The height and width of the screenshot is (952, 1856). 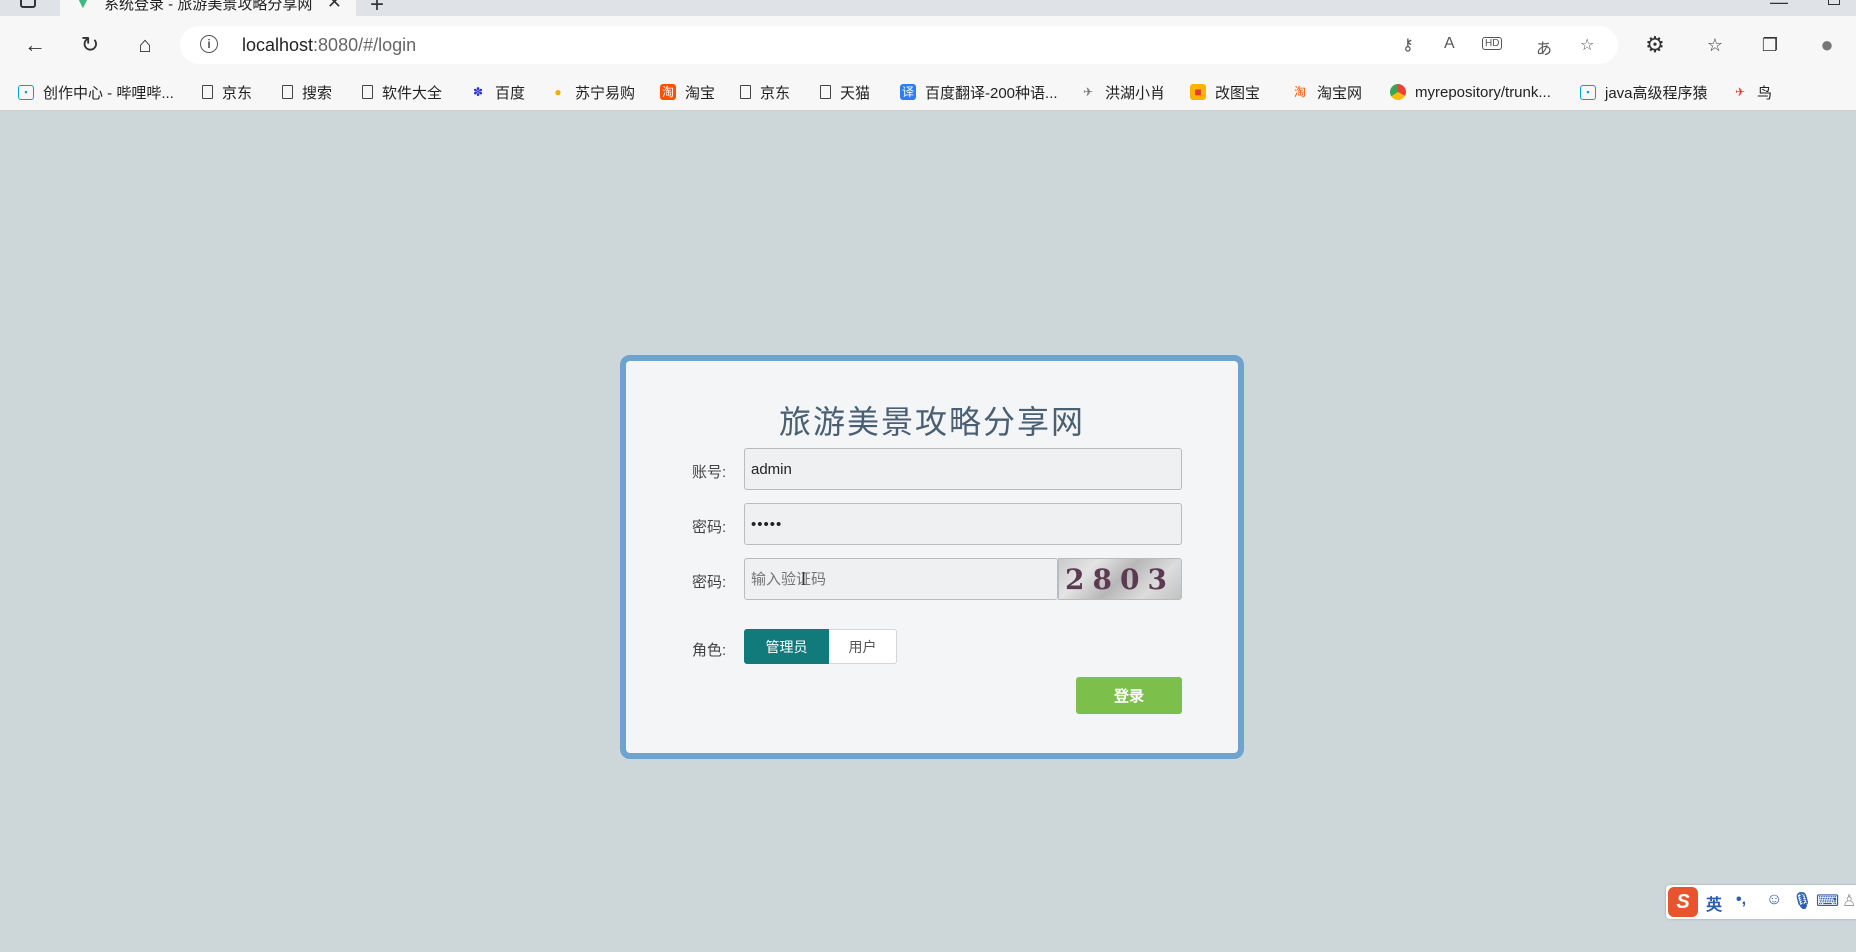 What do you see at coordinates (863, 646) in the screenshot?
I see `role-user-button: 用户` at bounding box center [863, 646].